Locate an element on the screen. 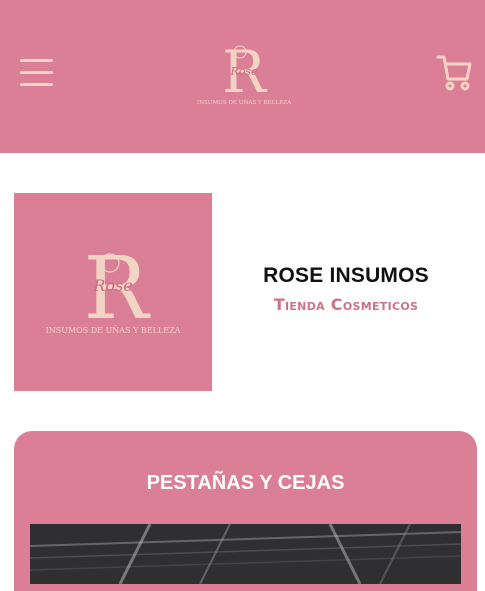 The width and height of the screenshot is (485, 591). category-image is located at coordinates (245, 554).